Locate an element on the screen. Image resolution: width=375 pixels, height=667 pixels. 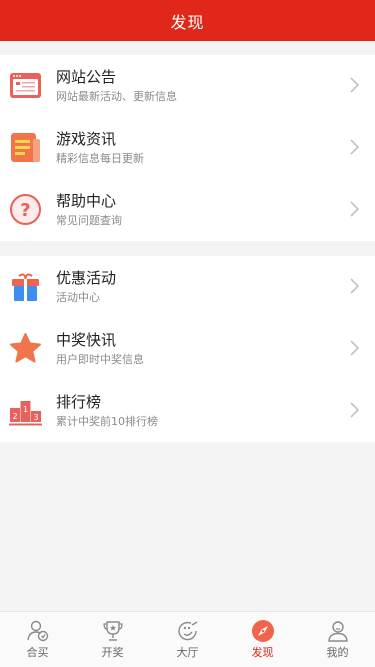
top-header: 发现 is located at coordinates (187, 20).